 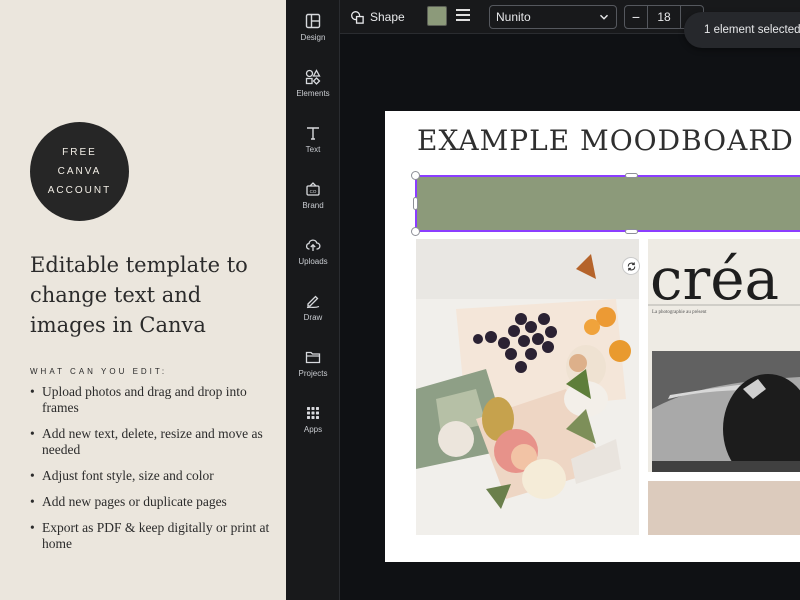 I want to click on text-icon, so click(x=313, y=133).